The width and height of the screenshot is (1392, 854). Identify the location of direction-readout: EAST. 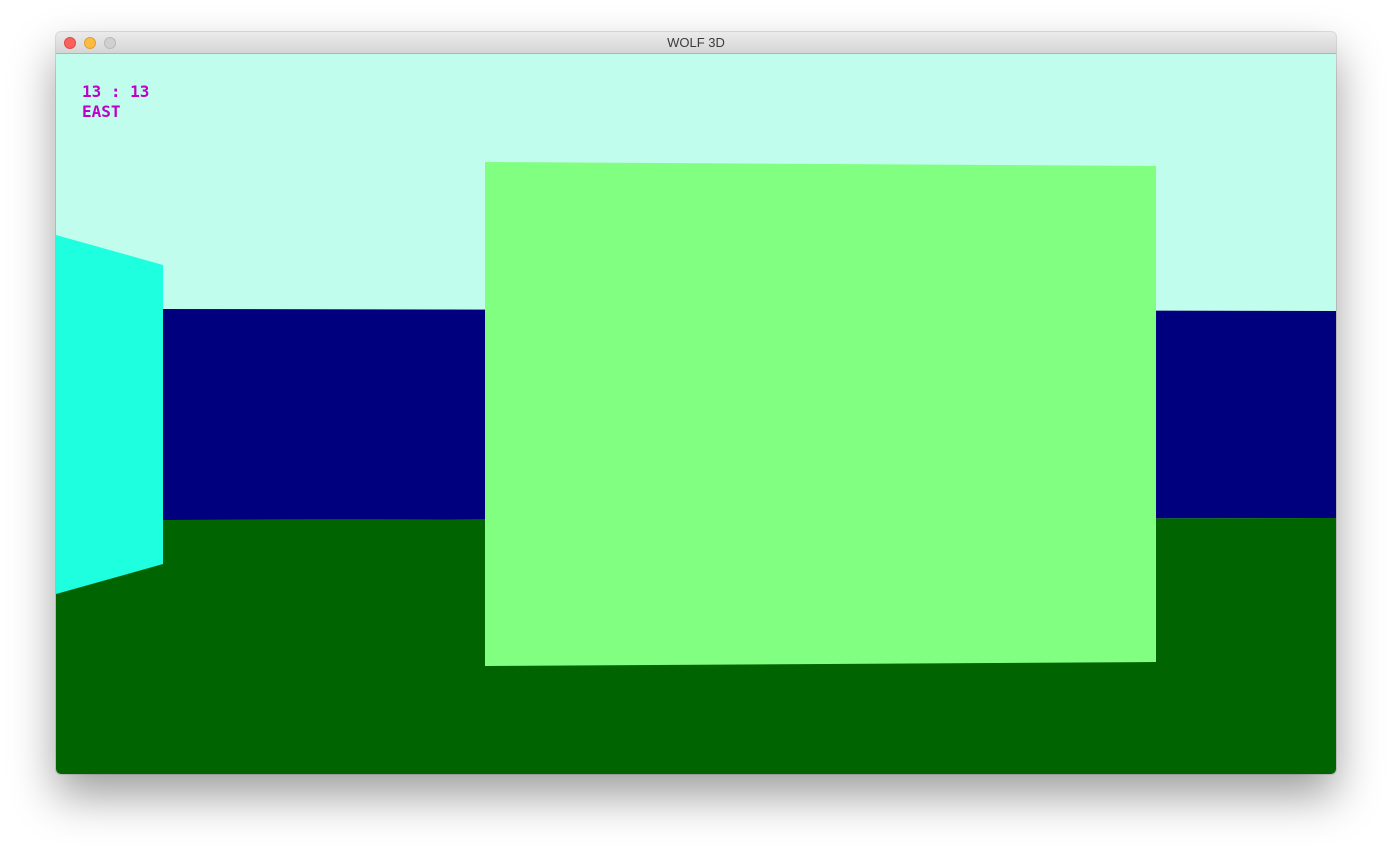
(101, 111).